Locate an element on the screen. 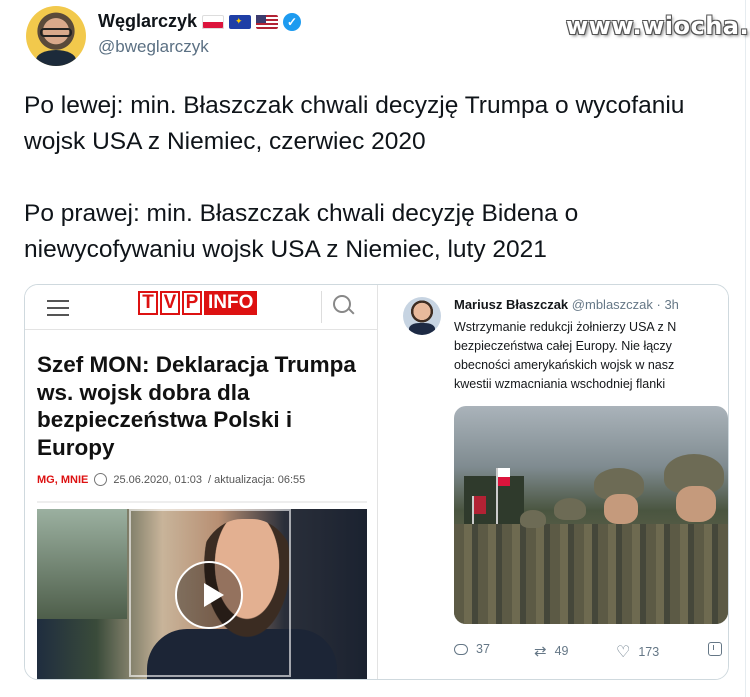 Image resolution: width=750 pixels, height=697 pixels. shirt-shape is located at coordinates (56, 58).